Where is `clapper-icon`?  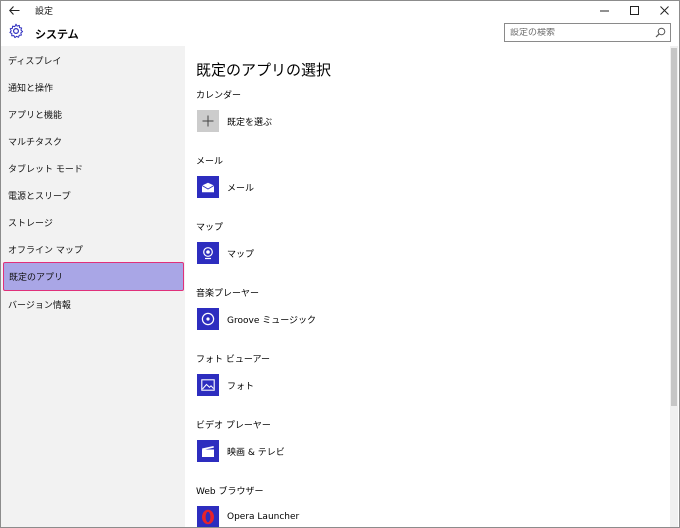
clapper-icon is located at coordinates (208, 451).